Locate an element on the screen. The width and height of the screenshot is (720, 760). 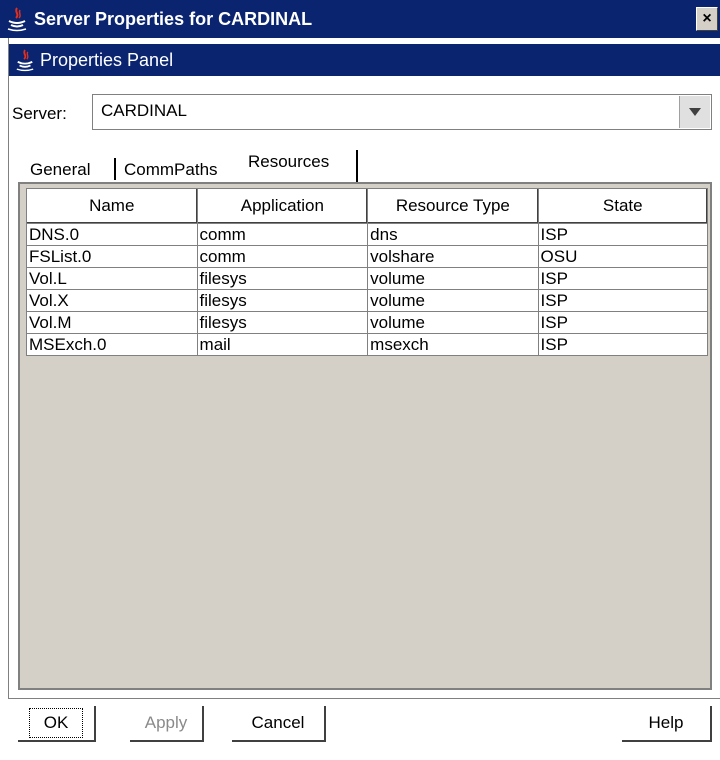
ok-button: OK is located at coordinates (57, 724).